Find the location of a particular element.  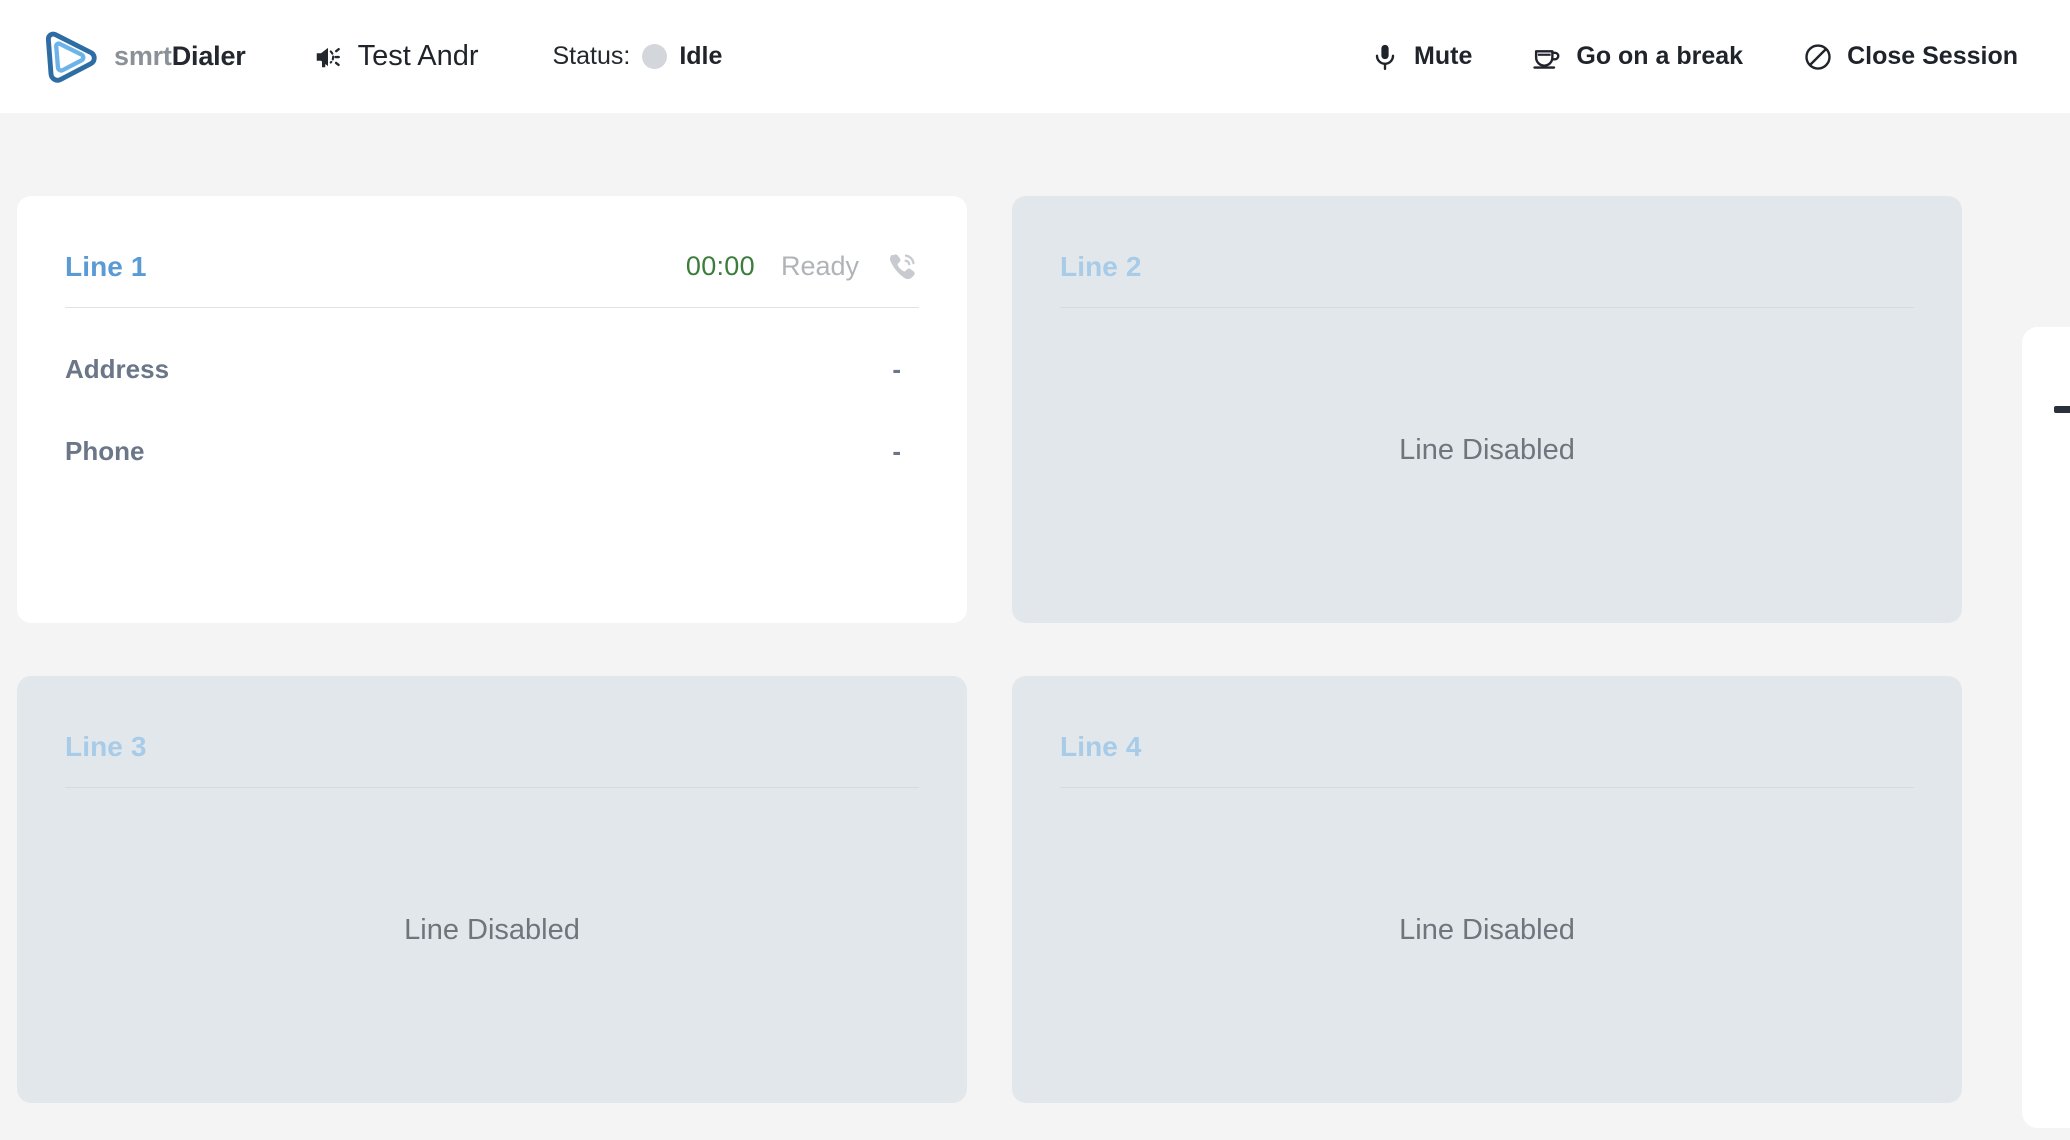

line-card-3-header: Line 3 is located at coordinates (492, 747).